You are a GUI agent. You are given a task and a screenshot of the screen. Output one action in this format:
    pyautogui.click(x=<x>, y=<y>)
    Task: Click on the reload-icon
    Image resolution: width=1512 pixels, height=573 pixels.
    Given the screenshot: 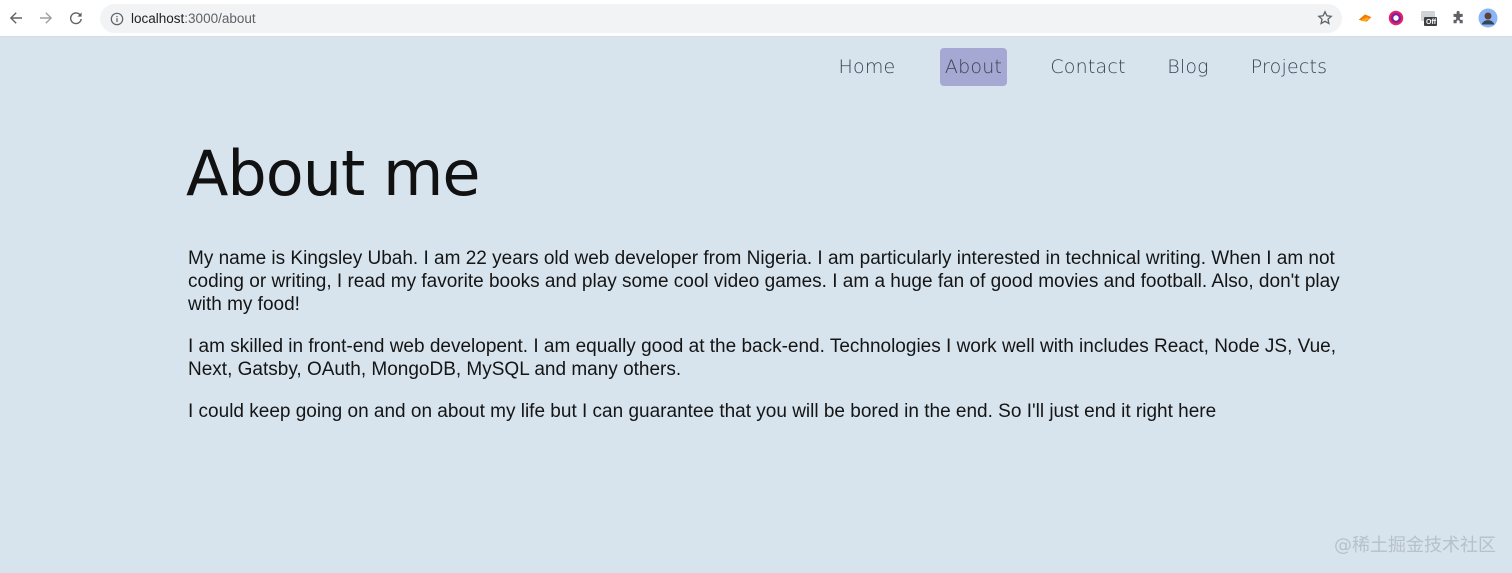 What is the action you would take?
    pyautogui.click(x=76, y=18)
    